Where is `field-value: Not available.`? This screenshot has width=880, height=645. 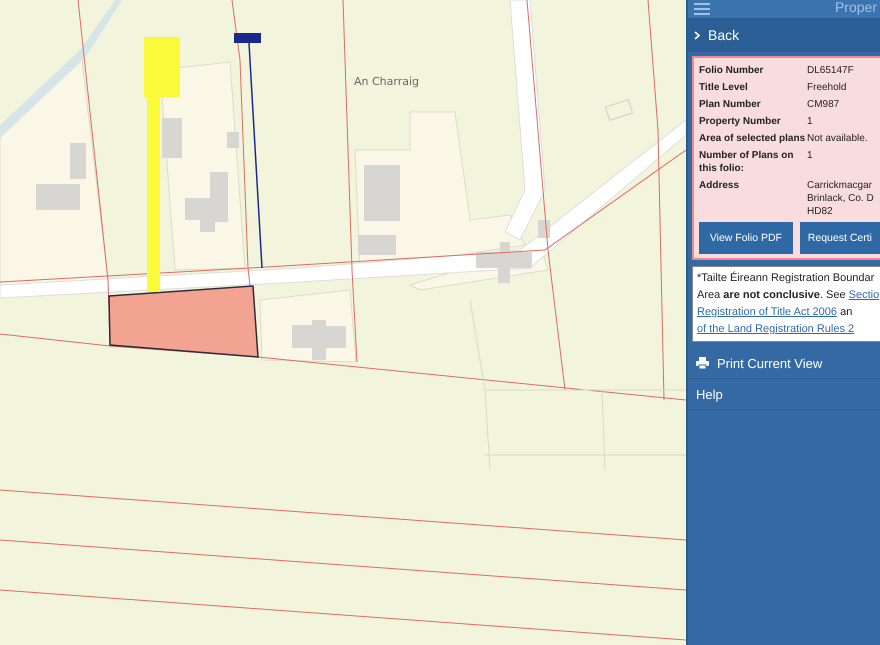 field-value: Not available. is located at coordinates (838, 138).